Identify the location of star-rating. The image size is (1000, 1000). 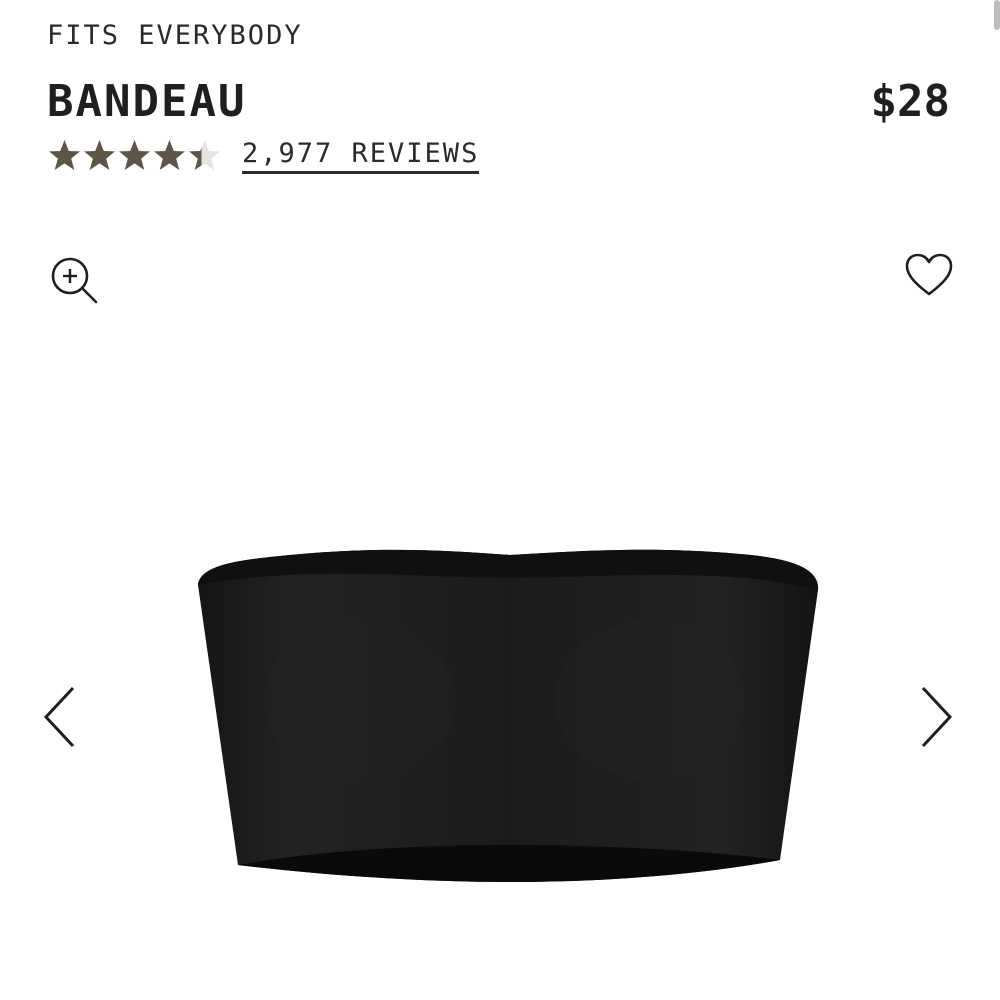
(134, 156).